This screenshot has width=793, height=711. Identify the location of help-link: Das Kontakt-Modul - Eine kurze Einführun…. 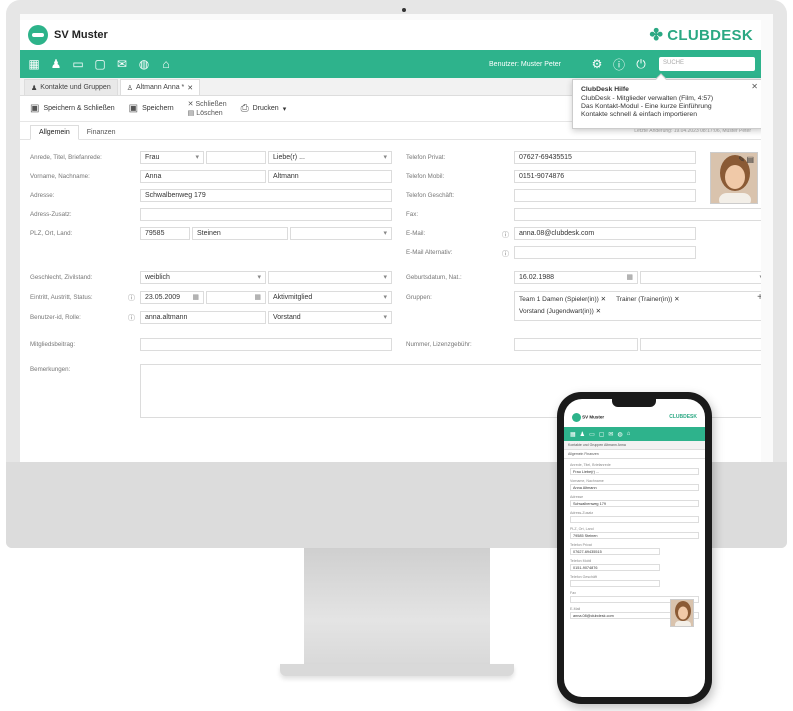
(668, 107).